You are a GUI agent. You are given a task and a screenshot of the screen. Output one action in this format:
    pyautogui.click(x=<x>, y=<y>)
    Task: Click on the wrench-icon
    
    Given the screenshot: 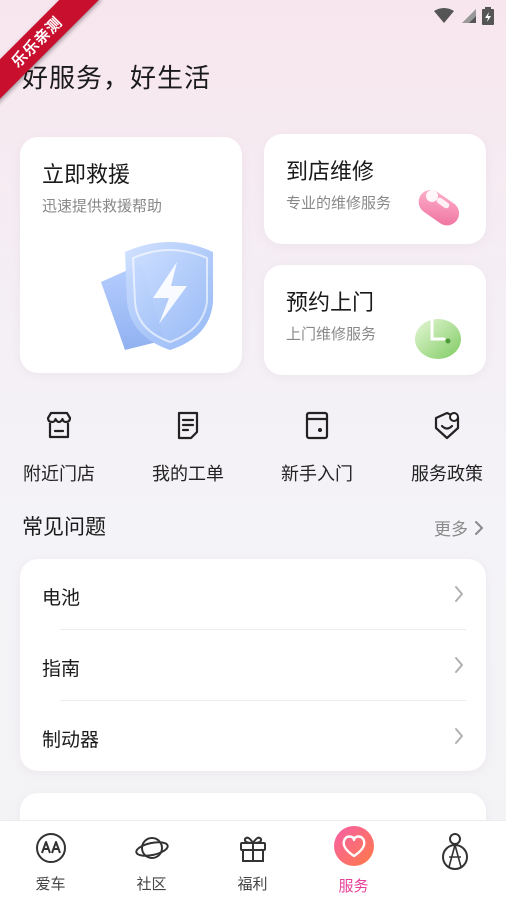 What is the action you would take?
    pyautogui.click(x=439, y=207)
    